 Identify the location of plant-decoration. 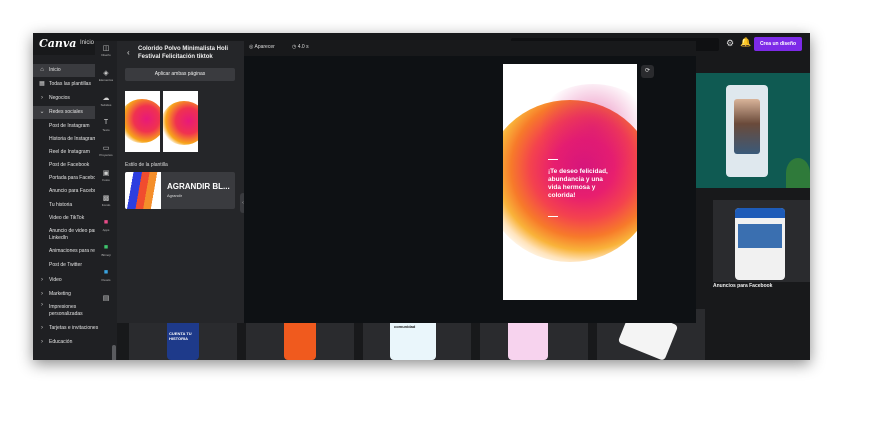
(798, 173).